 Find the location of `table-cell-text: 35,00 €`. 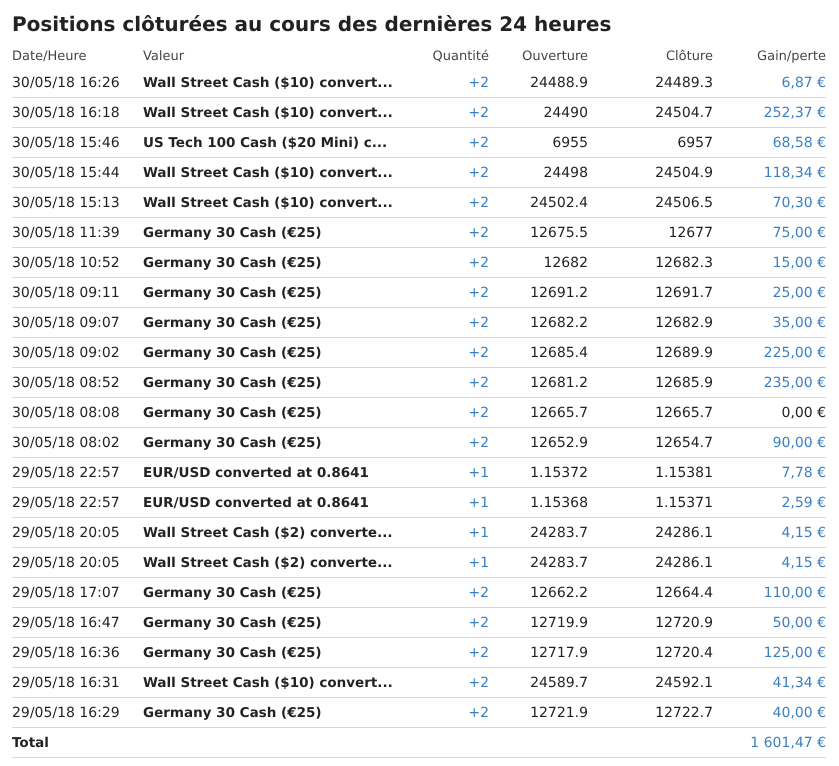

table-cell-text: 35,00 € is located at coordinates (799, 322).